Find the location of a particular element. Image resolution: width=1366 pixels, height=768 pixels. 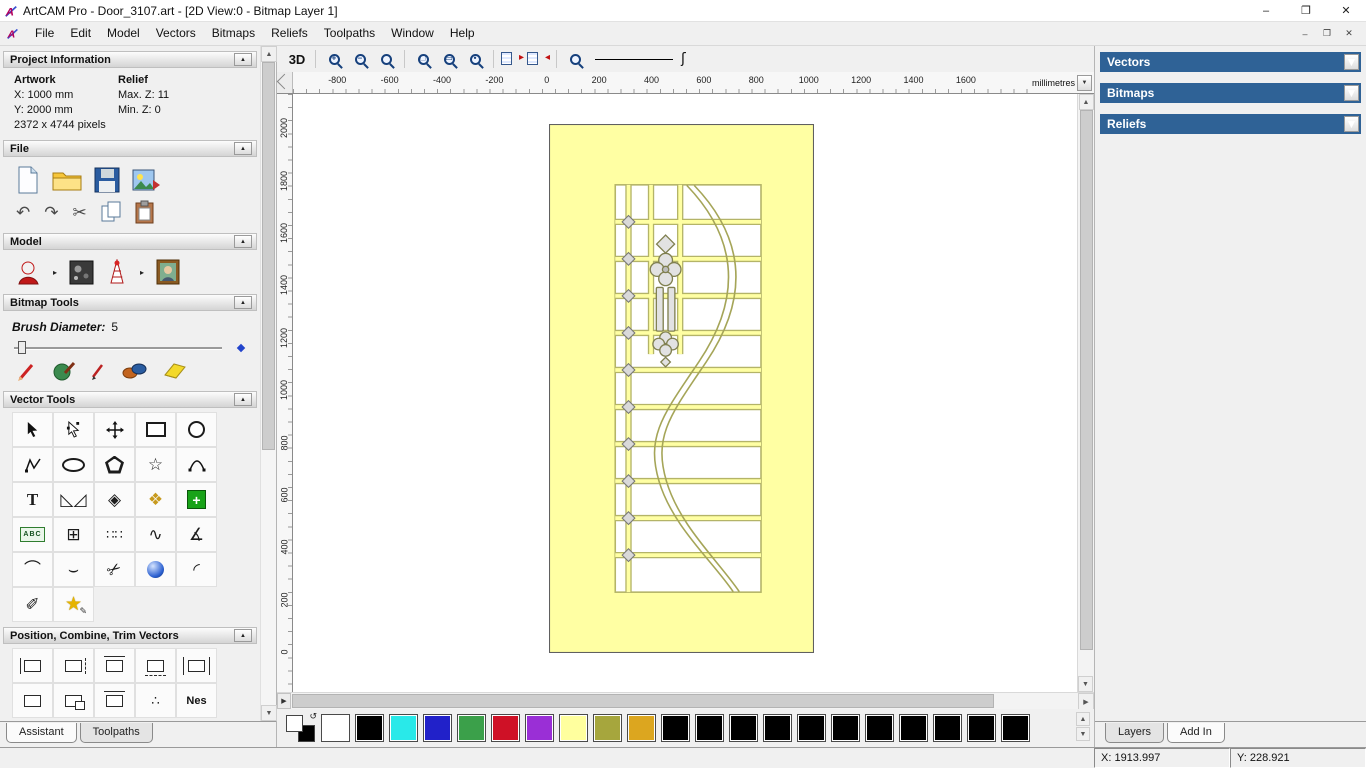

tab-toolpaths: Toolpaths is located at coordinates (116, 733).